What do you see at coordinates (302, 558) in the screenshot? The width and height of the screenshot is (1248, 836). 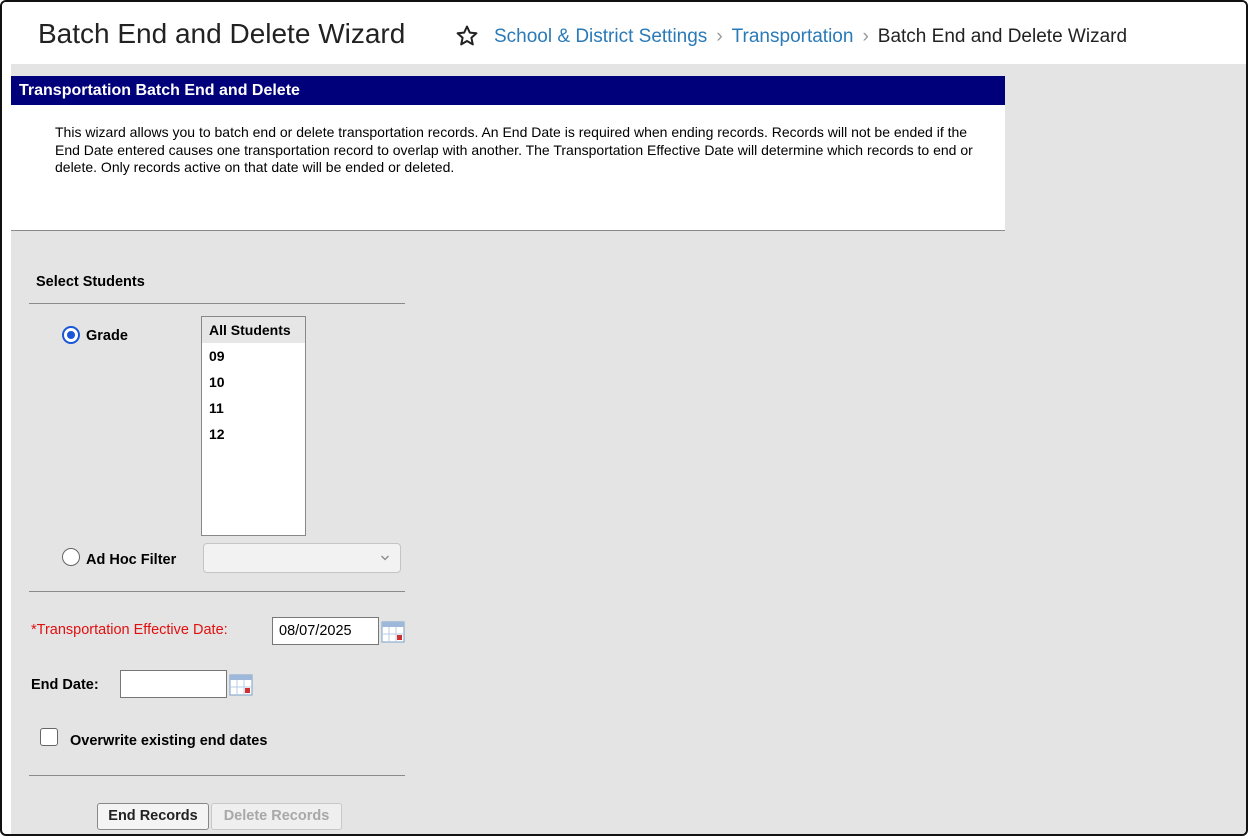 I see `adhoc-filter-select` at bounding box center [302, 558].